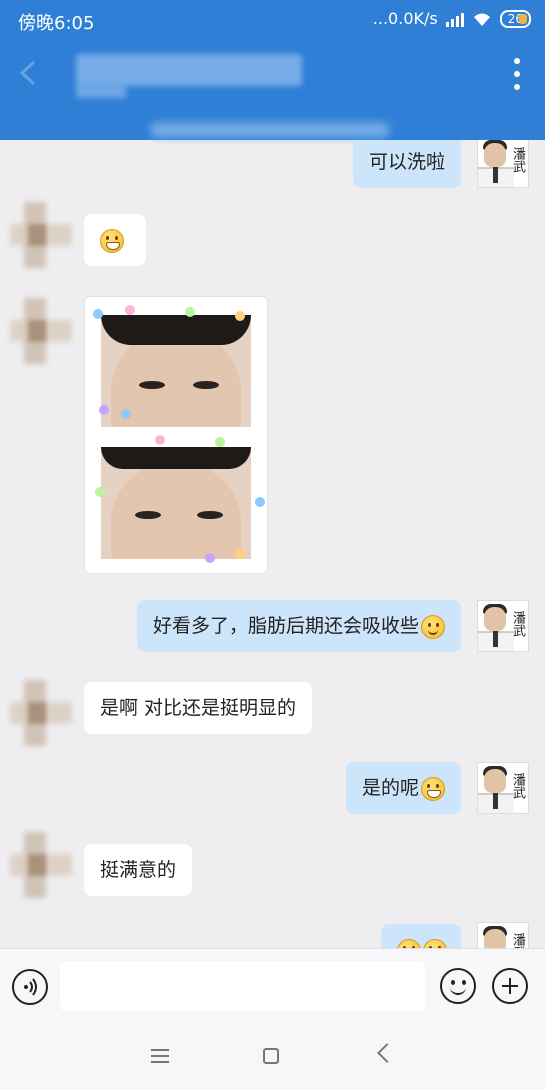 The height and width of the screenshot is (1089, 545). What do you see at coordinates (481, 19) in the screenshot?
I see `wifi-icon` at bounding box center [481, 19].